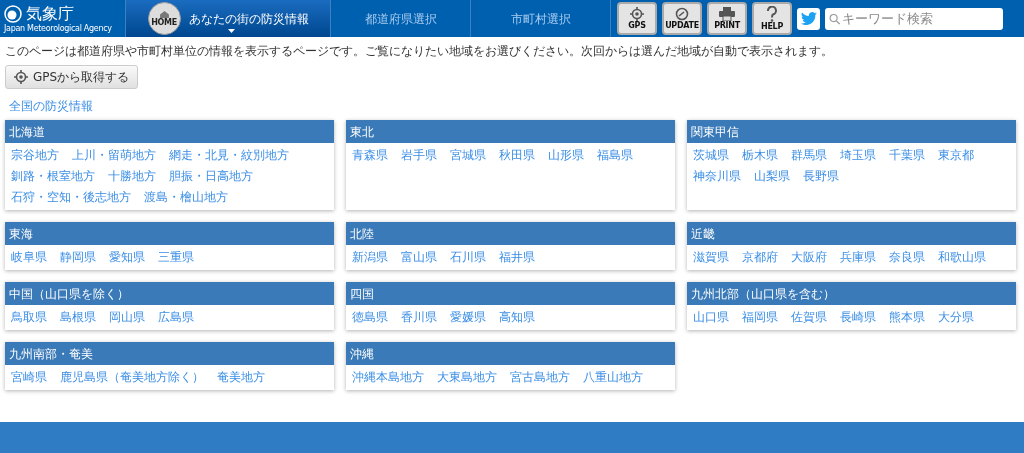 This screenshot has width=1024, height=453. Describe the element at coordinates (50, 13) in the screenshot. I see `logo-title: 気象庁` at that location.